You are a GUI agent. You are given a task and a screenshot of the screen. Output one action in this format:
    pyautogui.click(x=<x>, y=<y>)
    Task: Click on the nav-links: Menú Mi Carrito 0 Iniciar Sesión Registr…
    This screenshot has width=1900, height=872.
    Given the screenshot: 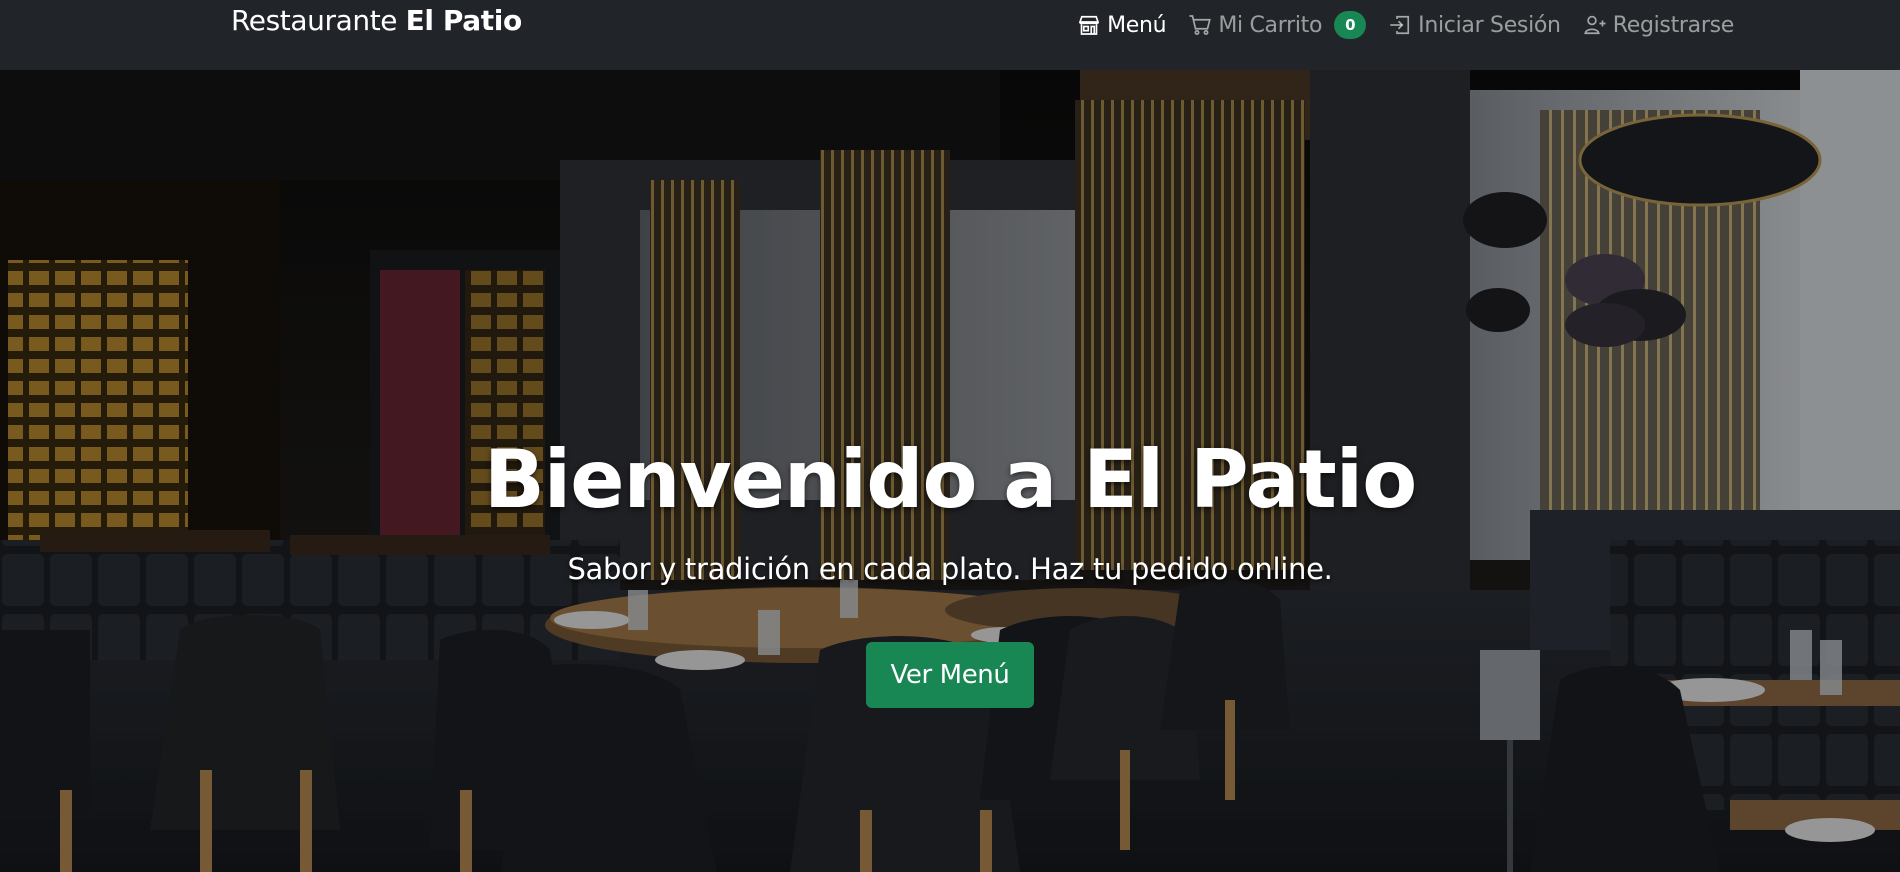 What is the action you would take?
    pyautogui.click(x=1405, y=25)
    